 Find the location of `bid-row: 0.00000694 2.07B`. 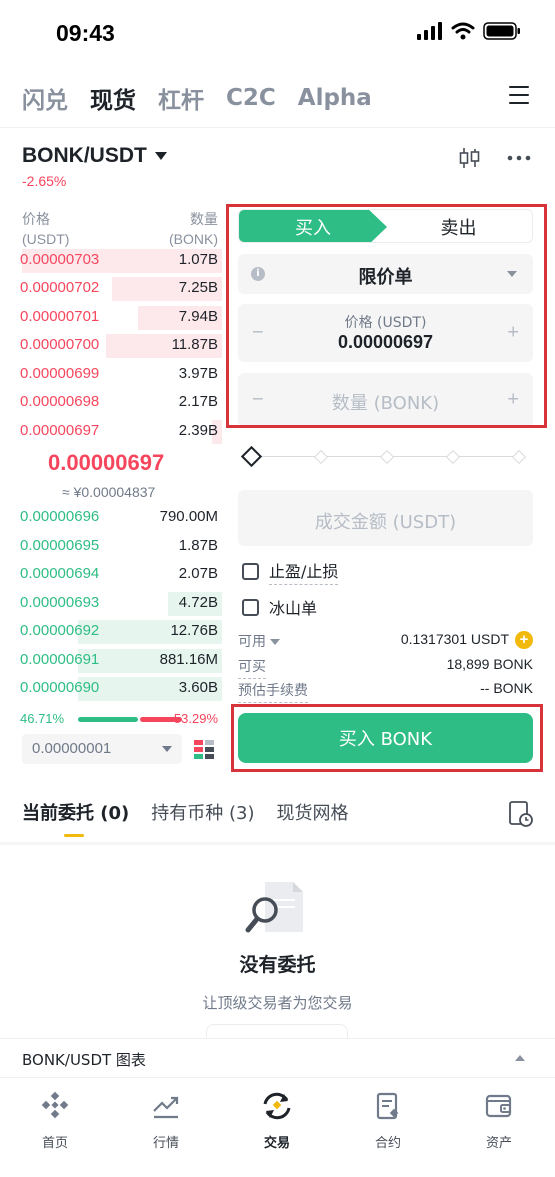

bid-row: 0.00000694 2.07B is located at coordinates (119, 575).